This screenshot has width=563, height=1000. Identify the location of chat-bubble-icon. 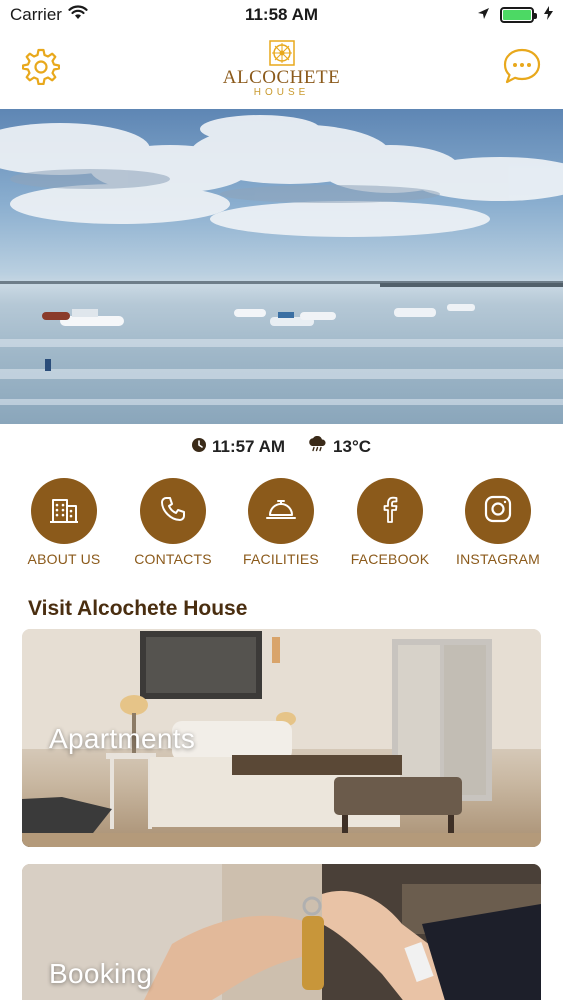
(522, 68).